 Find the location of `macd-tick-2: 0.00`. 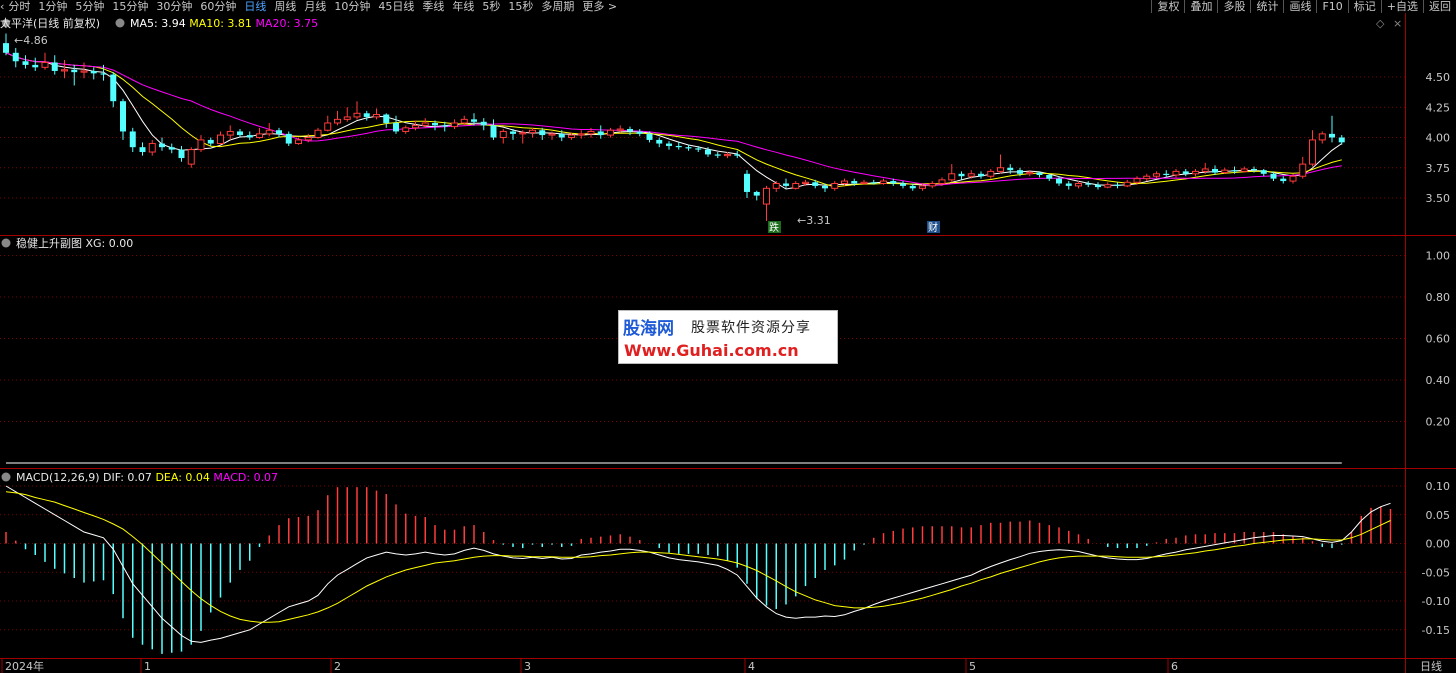

macd-tick-2: 0.00 is located at coordinates (1438, 544).